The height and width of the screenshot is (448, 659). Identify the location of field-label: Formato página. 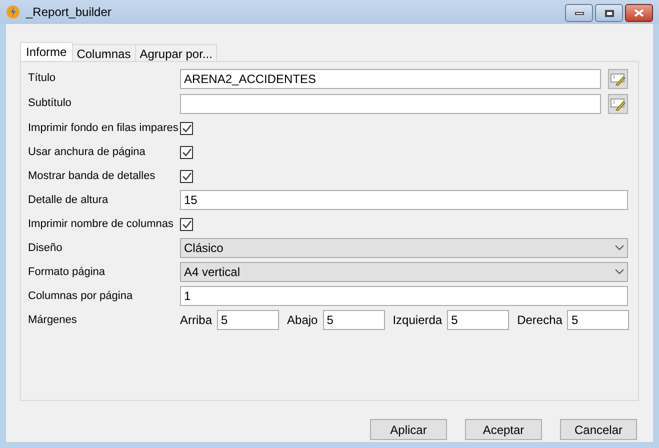
(67, 272).